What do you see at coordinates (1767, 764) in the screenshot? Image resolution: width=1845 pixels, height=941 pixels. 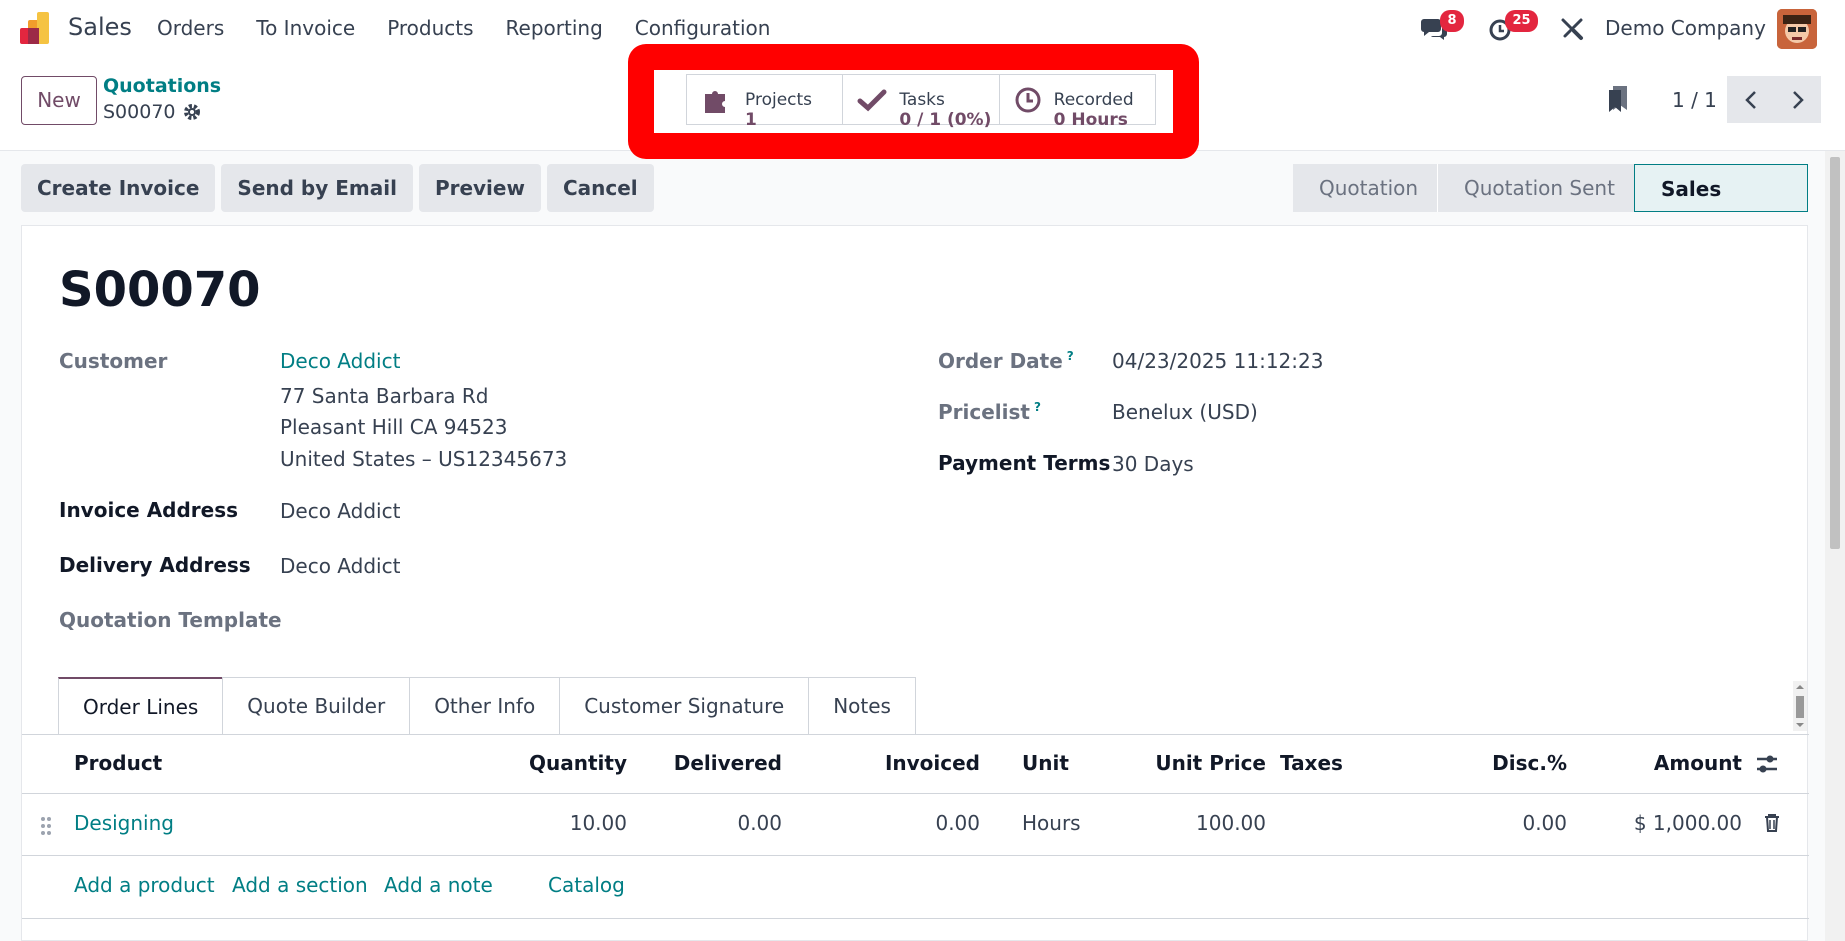 I see `optional-columns-icon` at bounding box center [1767, 764].